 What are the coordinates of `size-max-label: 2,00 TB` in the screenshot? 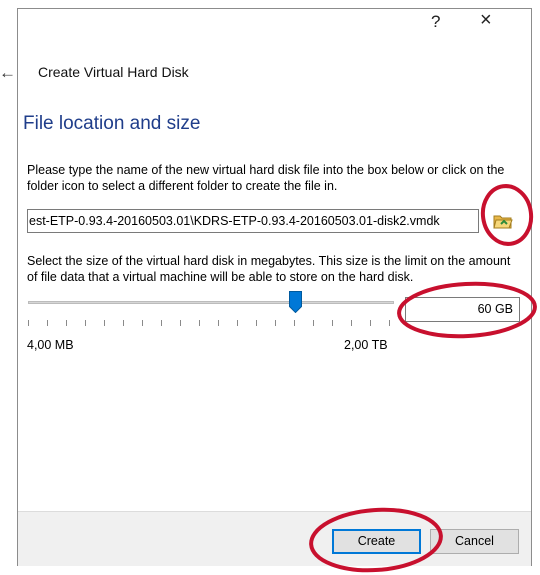 It's located at (366, 345).